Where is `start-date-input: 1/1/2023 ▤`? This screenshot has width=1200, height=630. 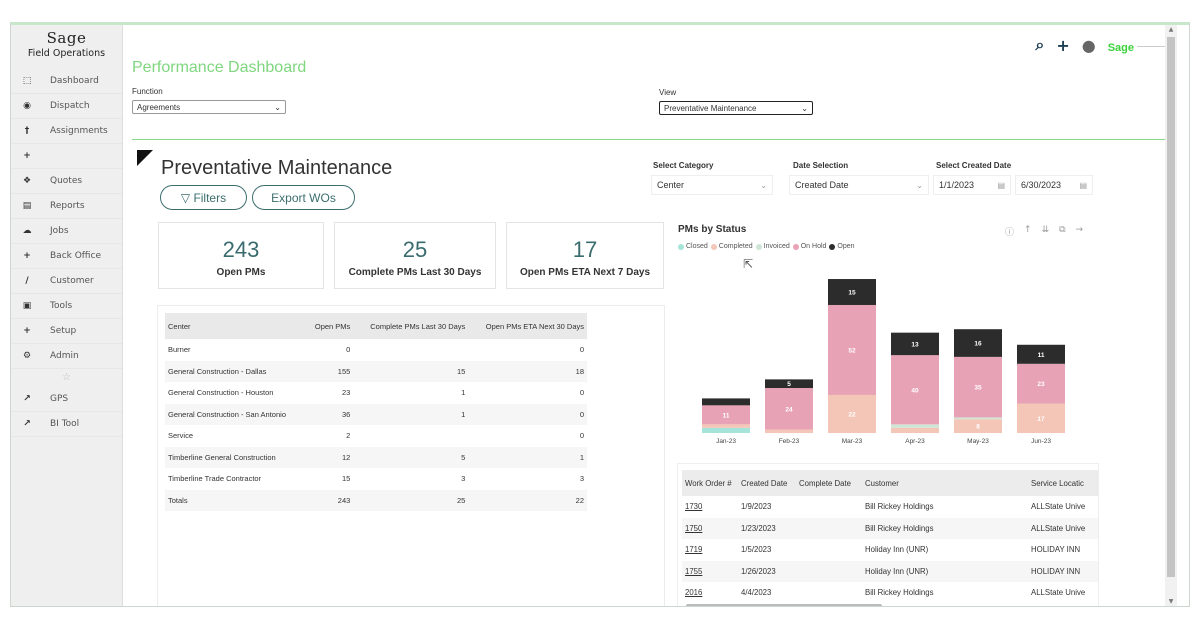 start-date-input: 1/1/2023 ▤ is located at coordinates (972, 185).